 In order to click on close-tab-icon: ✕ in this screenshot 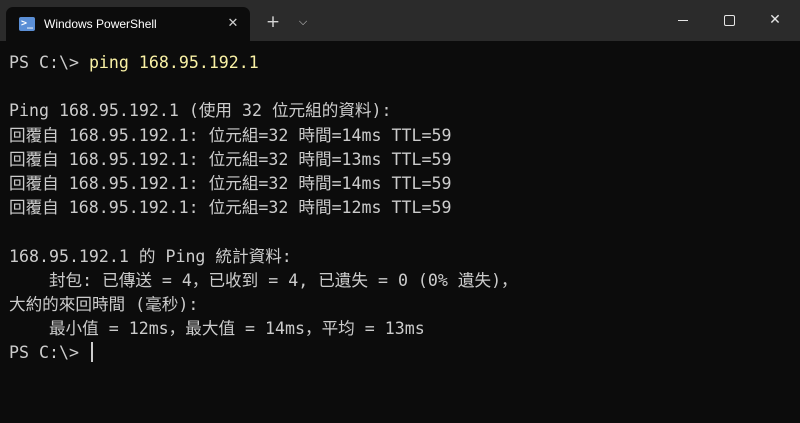, I will do `click(233, 24)`.